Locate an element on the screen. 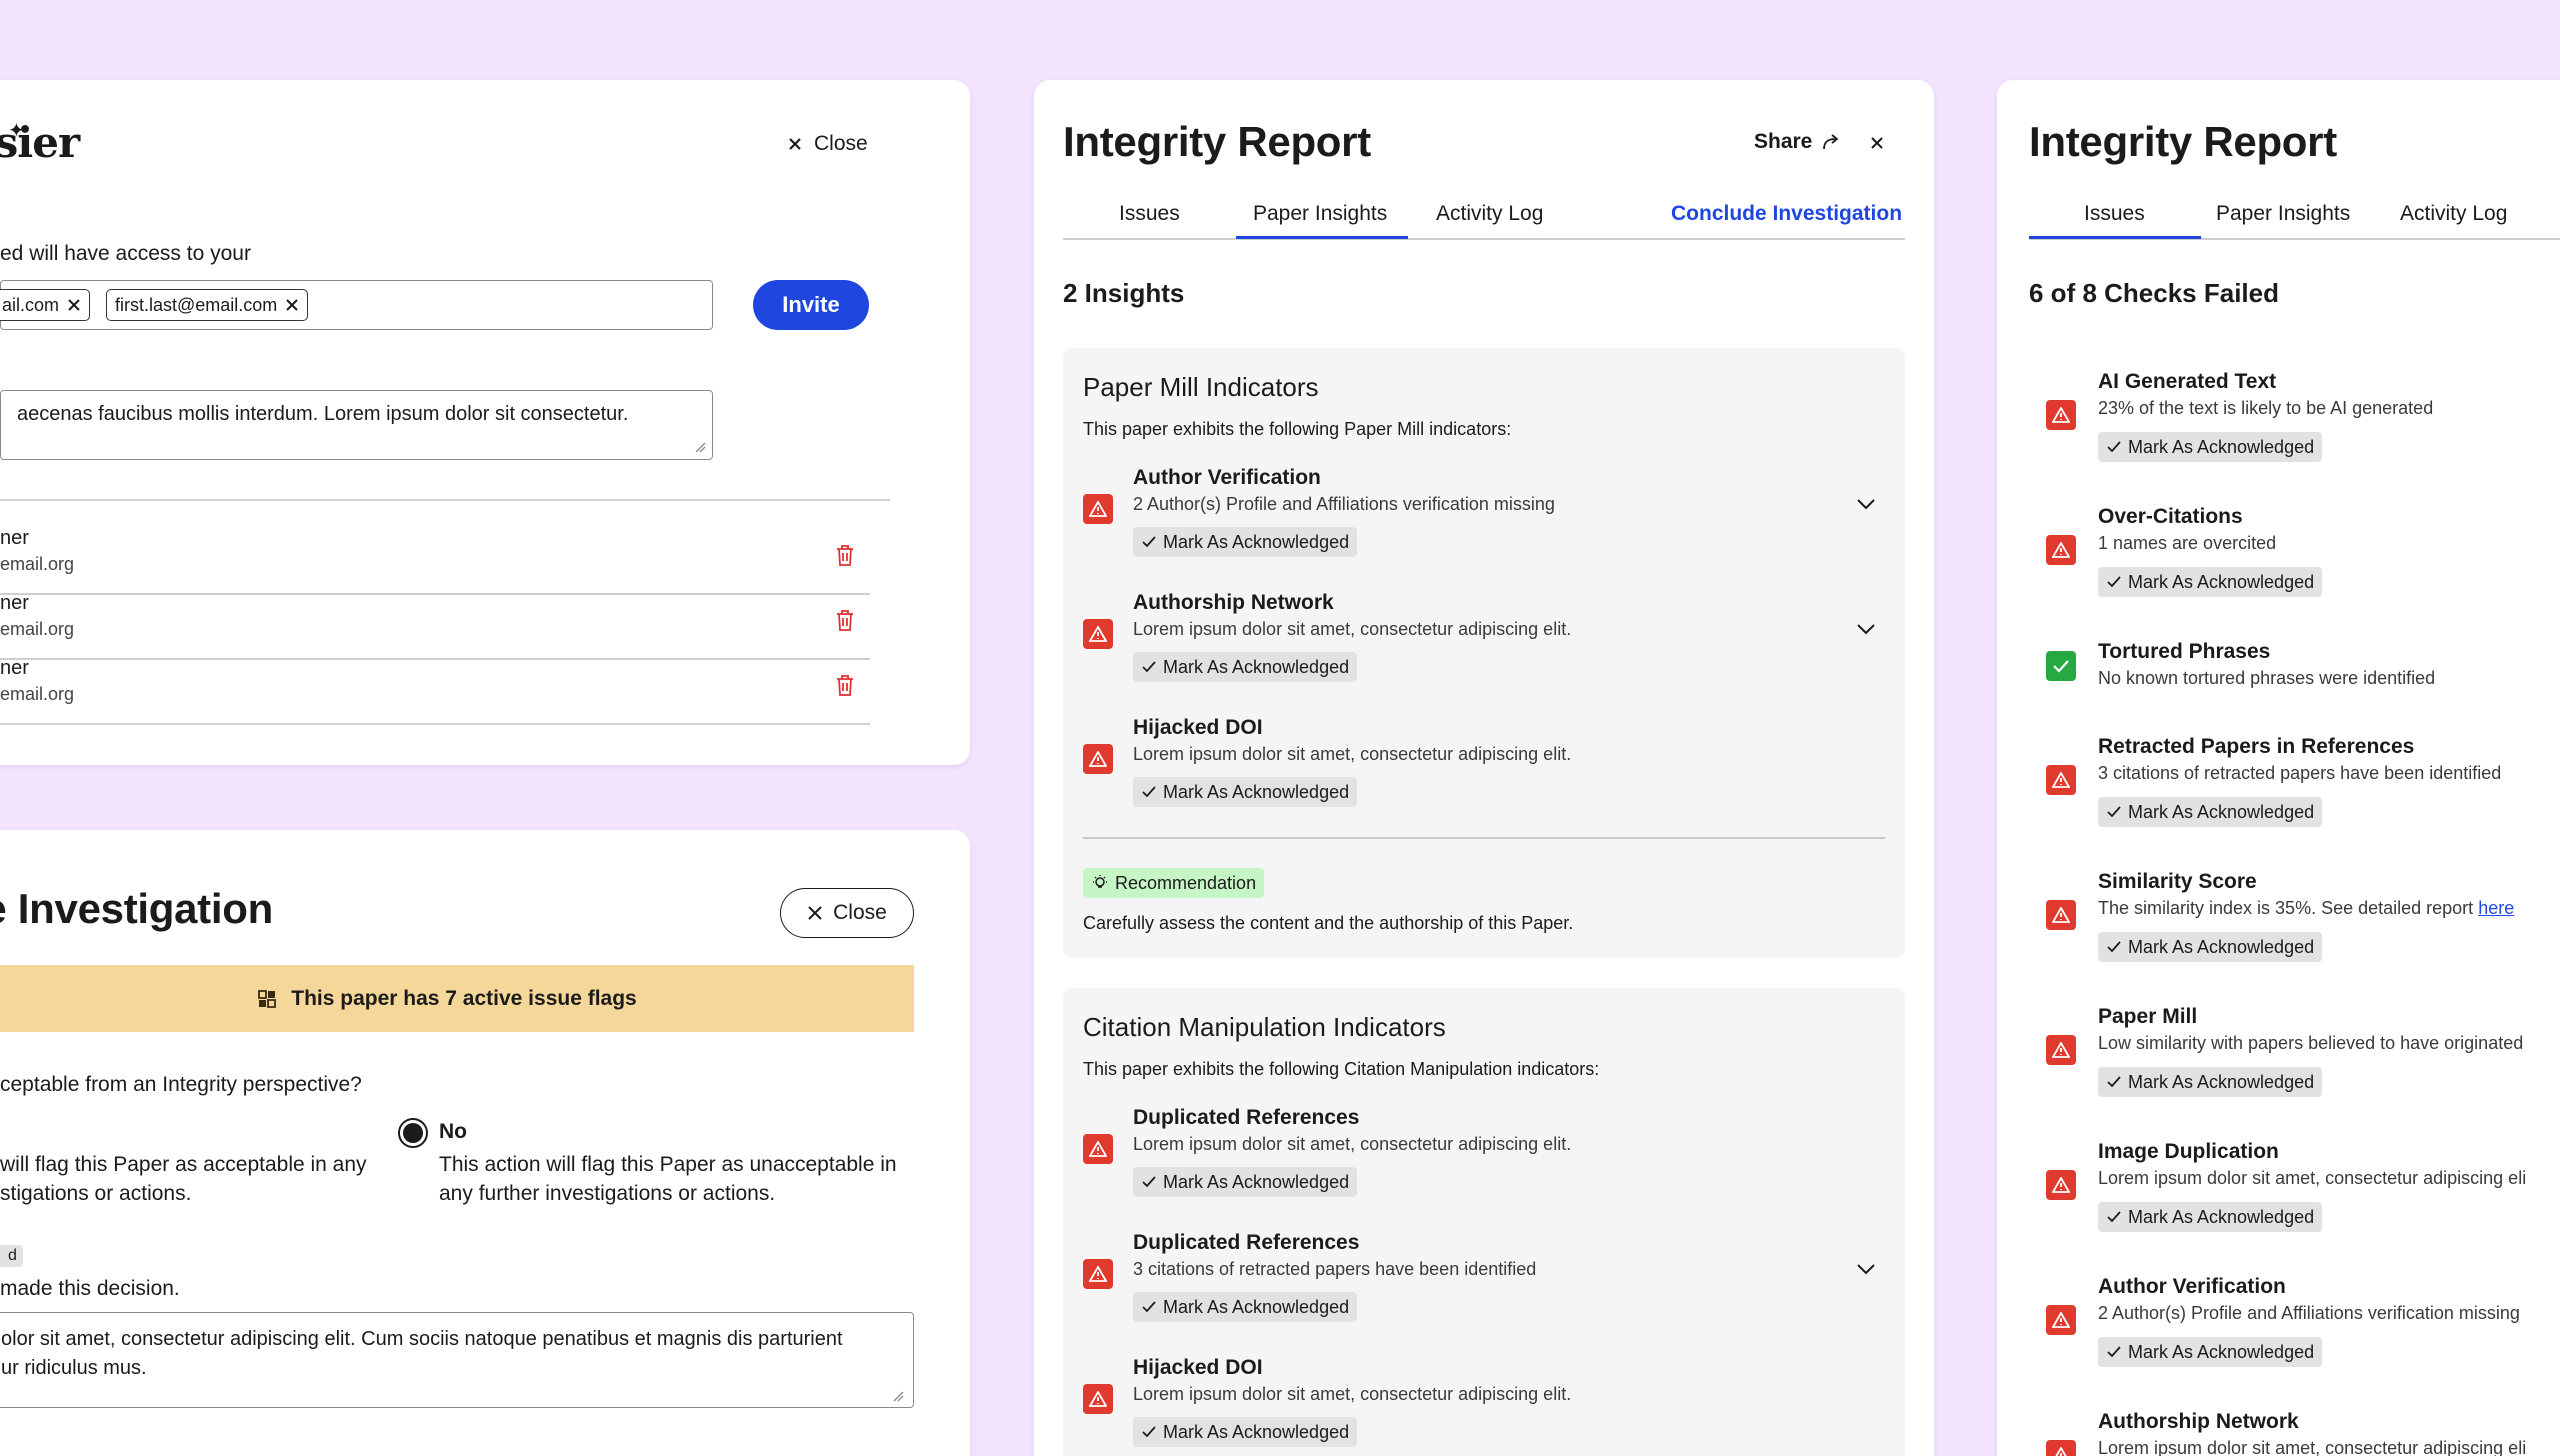 The image size is (2560, 1456). option-yes-text: stigations or actions. is located at coordinates (96, 1193).